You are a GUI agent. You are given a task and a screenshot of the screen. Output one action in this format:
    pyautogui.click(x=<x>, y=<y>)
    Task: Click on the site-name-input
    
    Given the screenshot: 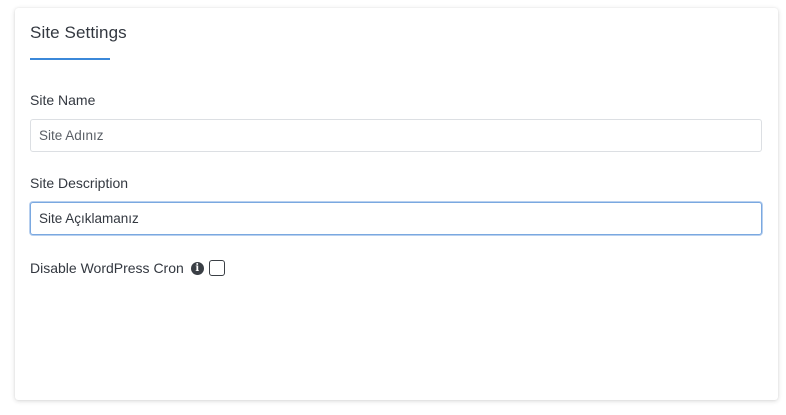 What is the action you would take?
    pyautogui.click(x=396, y=135)
    